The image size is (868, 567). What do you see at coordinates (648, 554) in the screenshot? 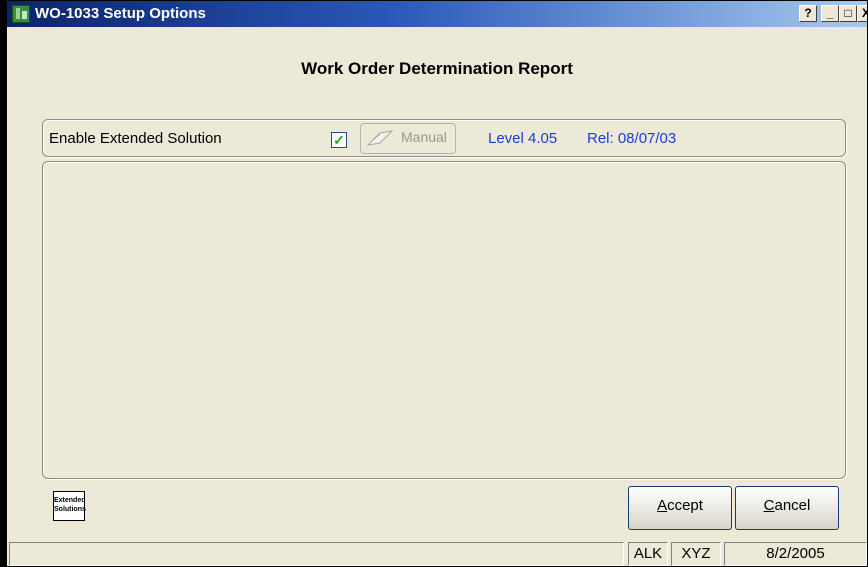
I see `status-user: ALK` at bounding box center [648, 554].